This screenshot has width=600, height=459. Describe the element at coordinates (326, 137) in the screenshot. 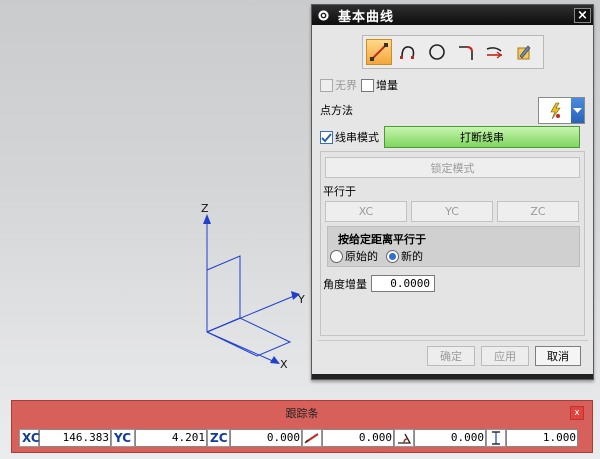

I see `string-mode-checkbox` at that location.